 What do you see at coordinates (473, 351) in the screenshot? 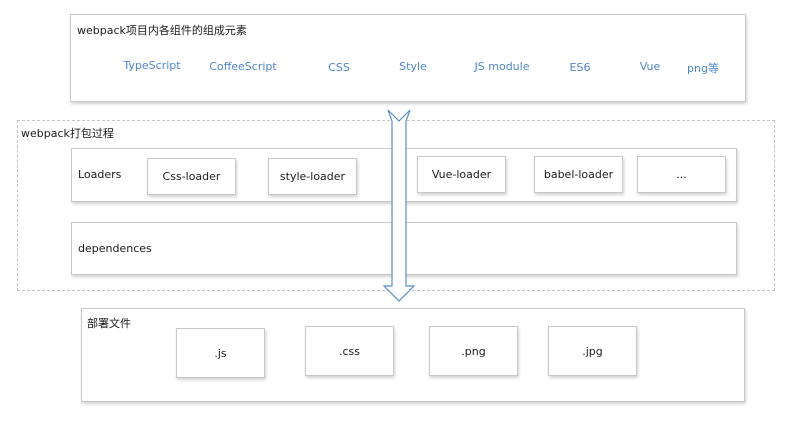
I see `file-png: .png` at bounding box center [473, 351].